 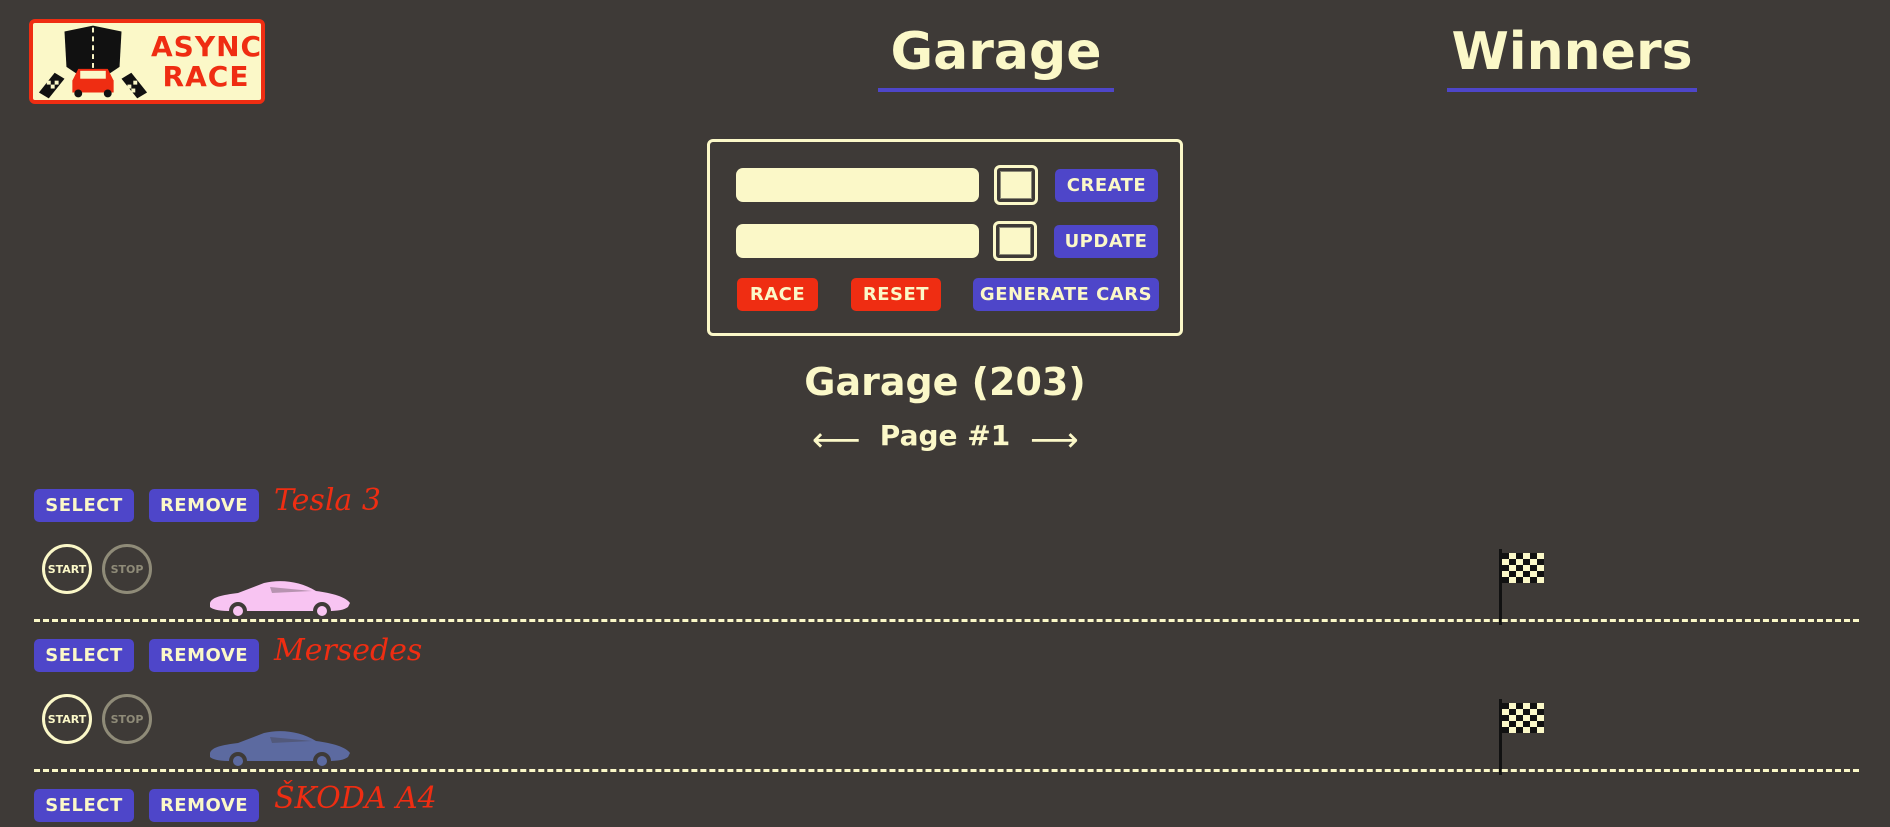 What do you see at coordinates (207, 46) in the screenshot?
I see `logo-line-1: ASYNC` at bounding box center [207, 46].